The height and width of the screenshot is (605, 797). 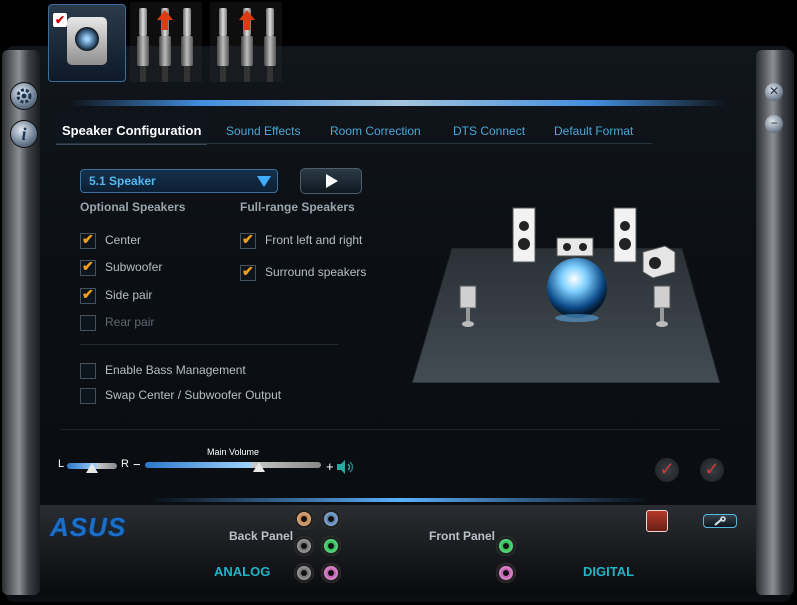 I want to click on speaker-config-value: 5.1 Speaker, so click(x=122, y=181).